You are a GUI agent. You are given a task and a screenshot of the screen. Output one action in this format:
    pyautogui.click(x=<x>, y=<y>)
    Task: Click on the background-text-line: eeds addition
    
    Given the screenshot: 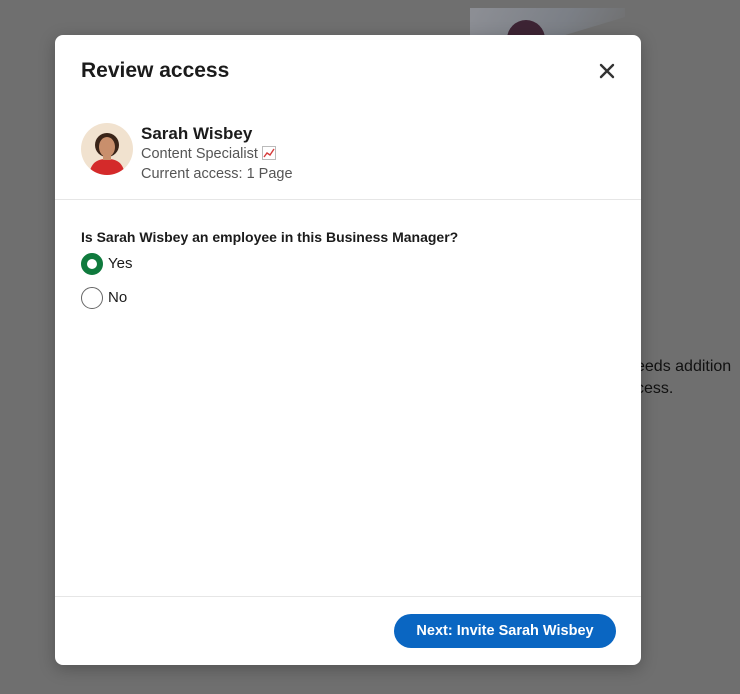 What is the action you would take?
    pyautogui.click(x=684, y=366)
    